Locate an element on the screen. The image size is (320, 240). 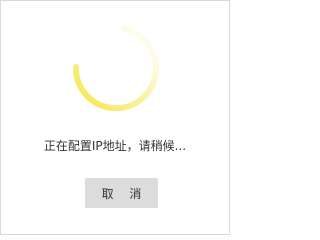
loading-spinner-icon is located at coordinates (115, 69).